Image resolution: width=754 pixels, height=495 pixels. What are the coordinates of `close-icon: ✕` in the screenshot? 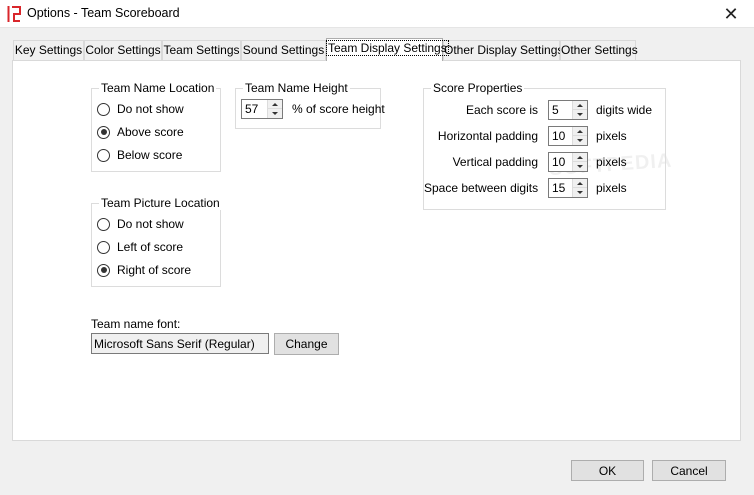 It's located at (731, 13).